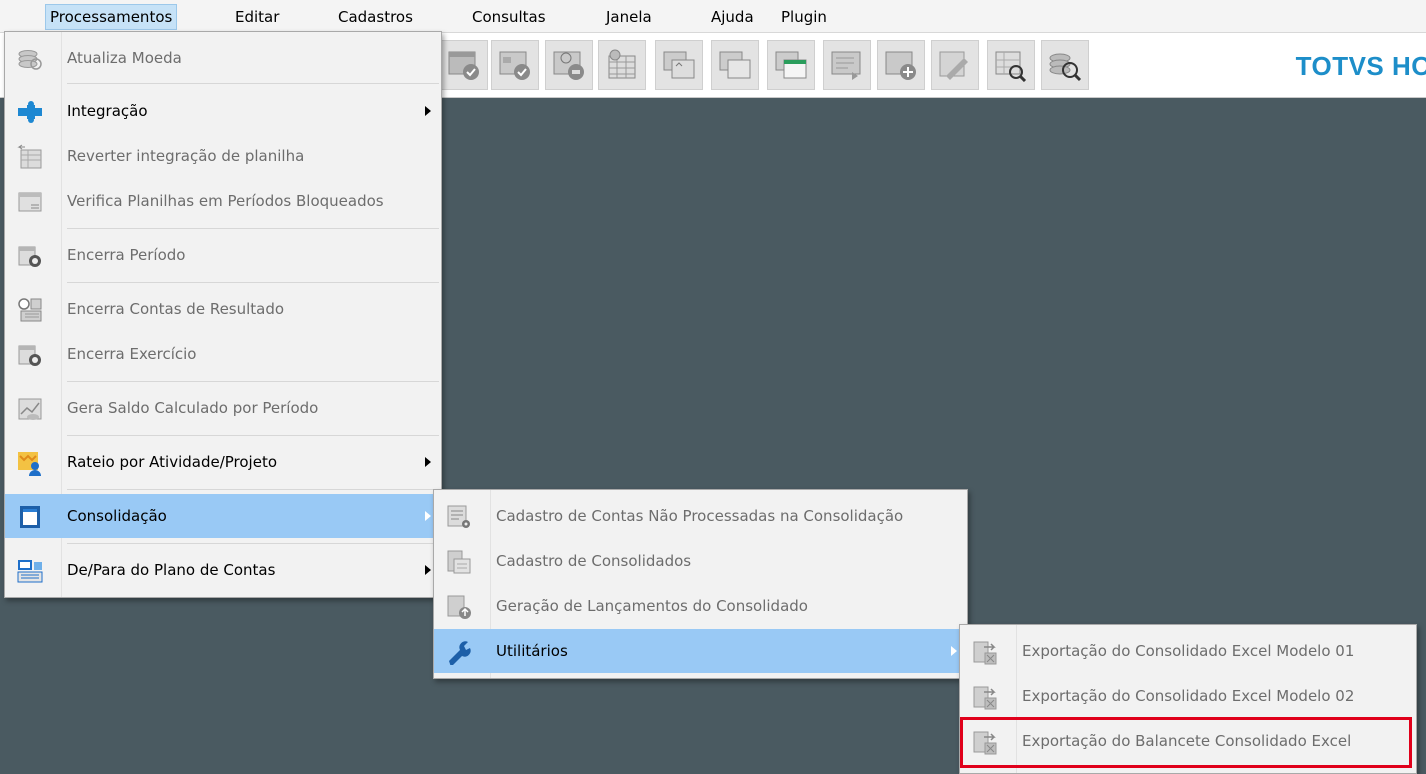 The width and height of the screenshot is (1426, 774). What do you see at coordinates (117, 516) in the screenshot?
I see `menu-item-label: Consolidação` at bounding box center [117, 516].